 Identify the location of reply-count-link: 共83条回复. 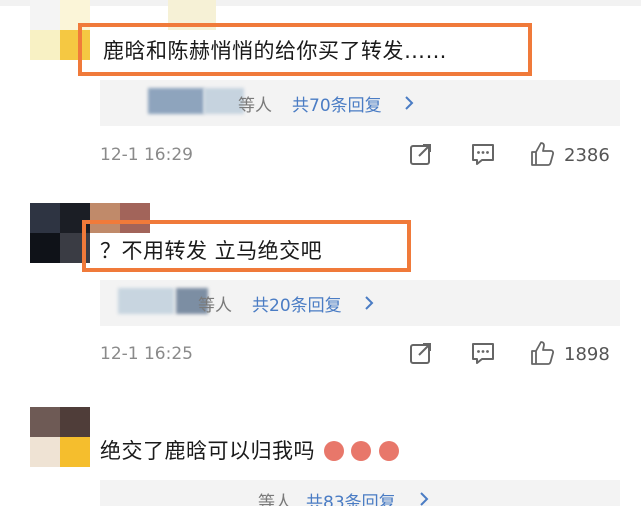
(351, 497).